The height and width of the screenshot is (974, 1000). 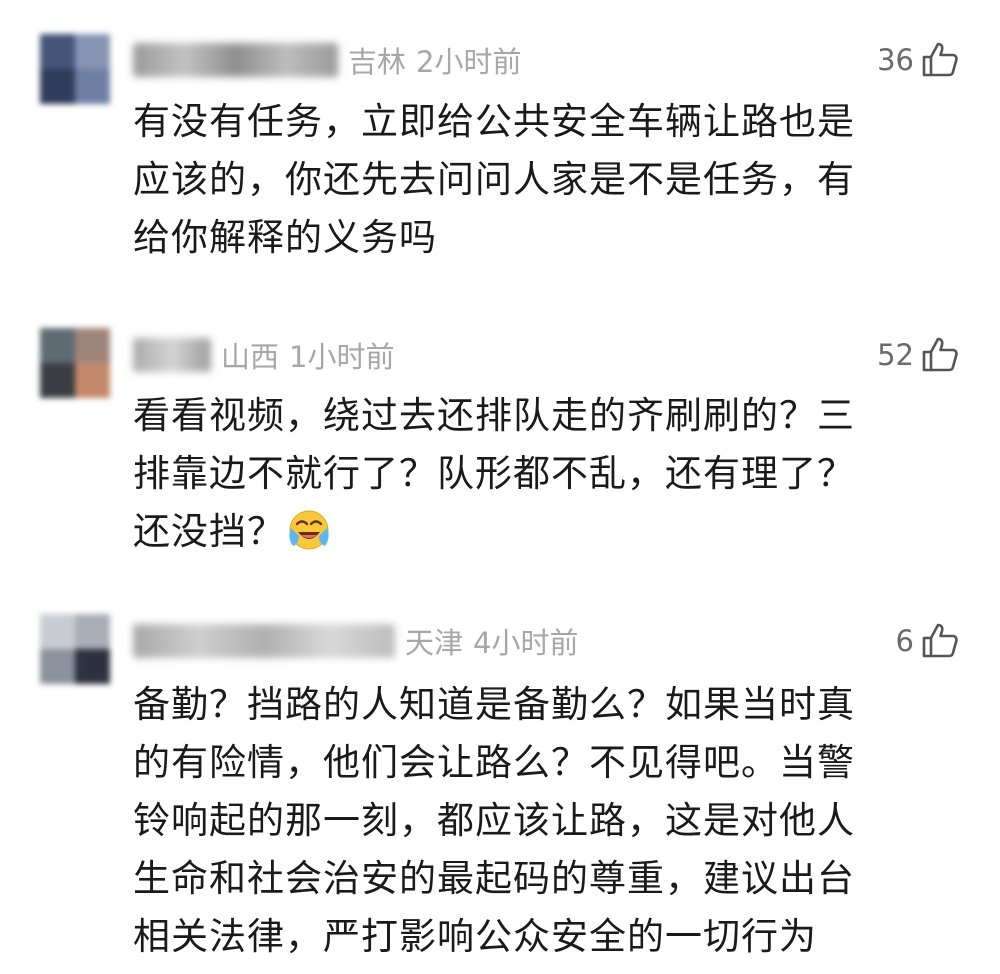 I want to click on comment-time: 2小时前, so click(x=469, y=62).